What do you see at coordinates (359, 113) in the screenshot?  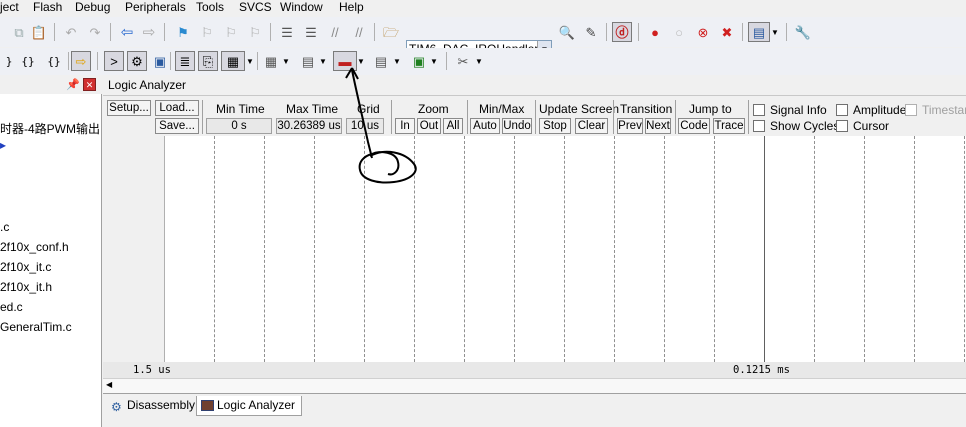 I see `annotation-arrow` at bounding box center [359, 113].